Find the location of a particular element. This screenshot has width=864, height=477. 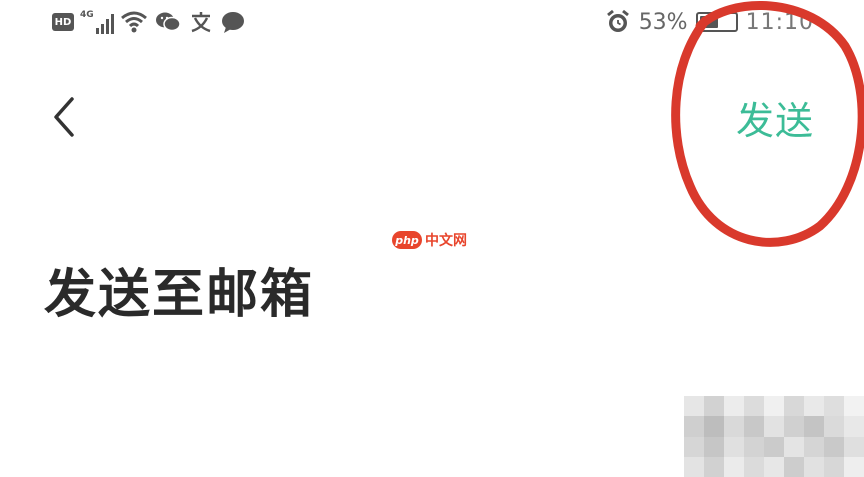

status-right-icons: 53% 11:10 is located at coordinates (709, 22).